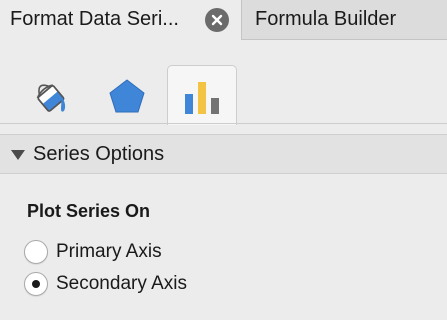  I want to click on pentagon-icon, so click(127, 96).